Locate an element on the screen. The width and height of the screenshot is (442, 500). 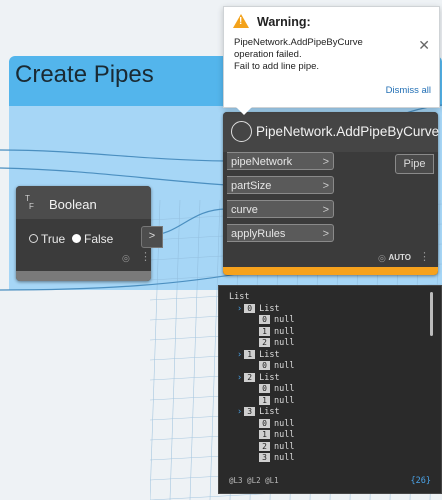
warning-status-bar is located at coordinates (330, 271).